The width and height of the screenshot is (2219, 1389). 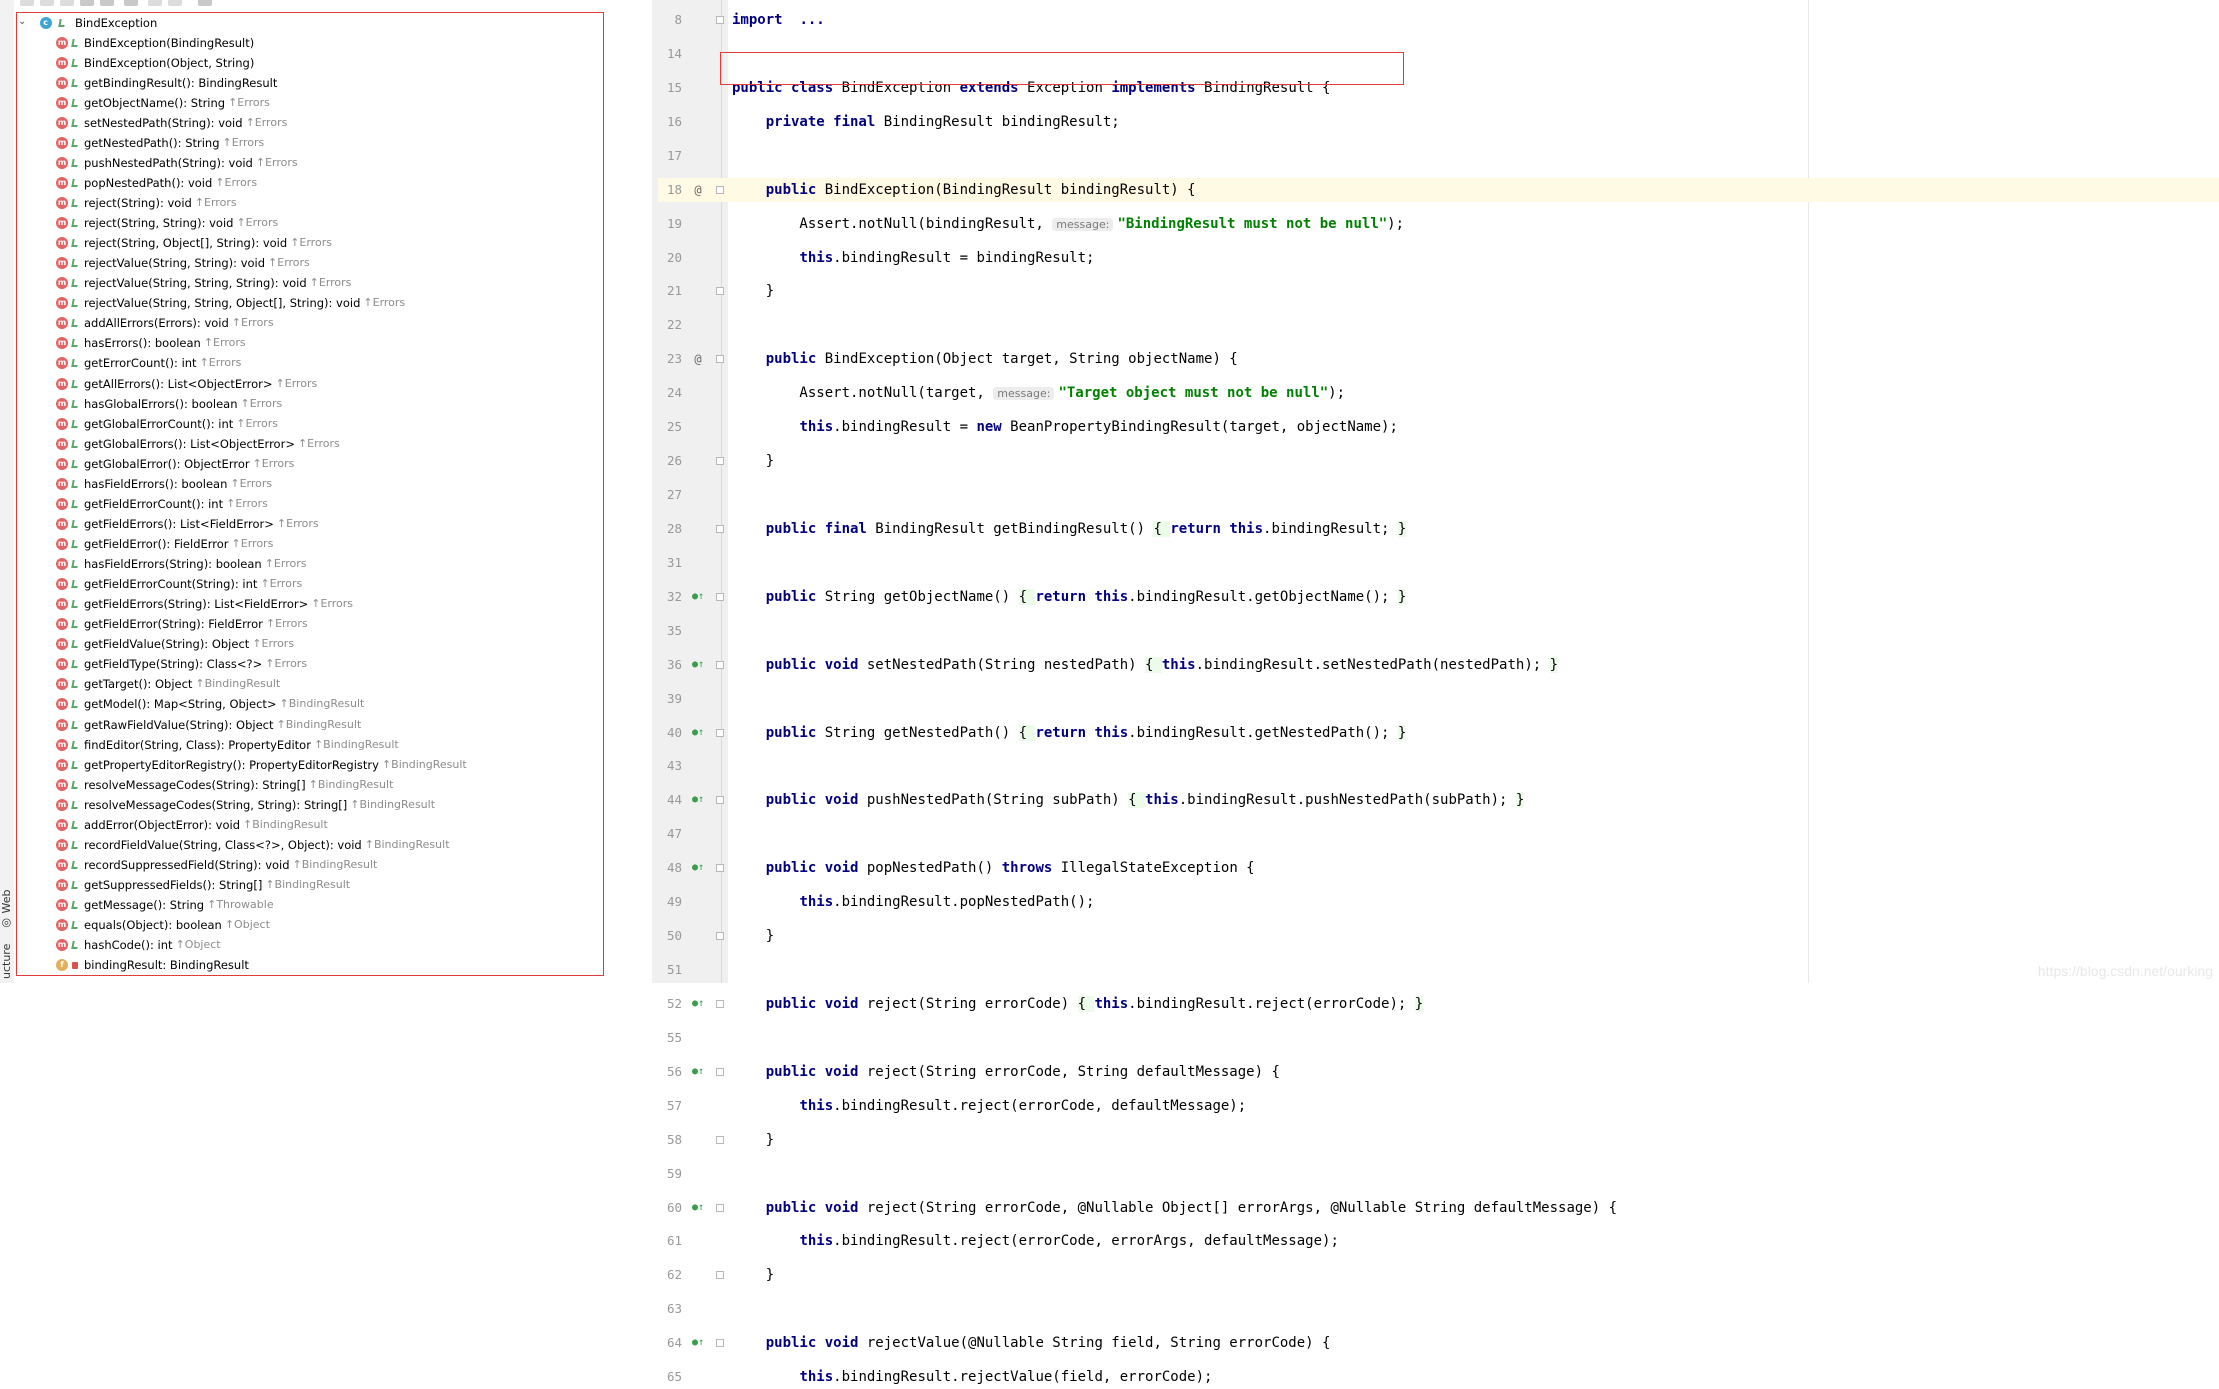 What do you see at coordinates (1438, 54) in the screenshot?
I see `code-line: 14` at bounding box center [1438, 54].